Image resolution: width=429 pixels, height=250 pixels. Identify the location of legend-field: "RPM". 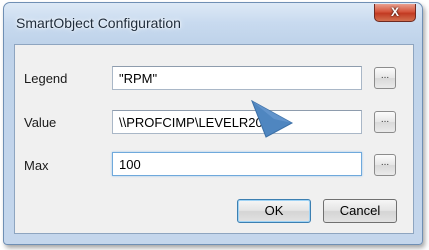
(237, 78).